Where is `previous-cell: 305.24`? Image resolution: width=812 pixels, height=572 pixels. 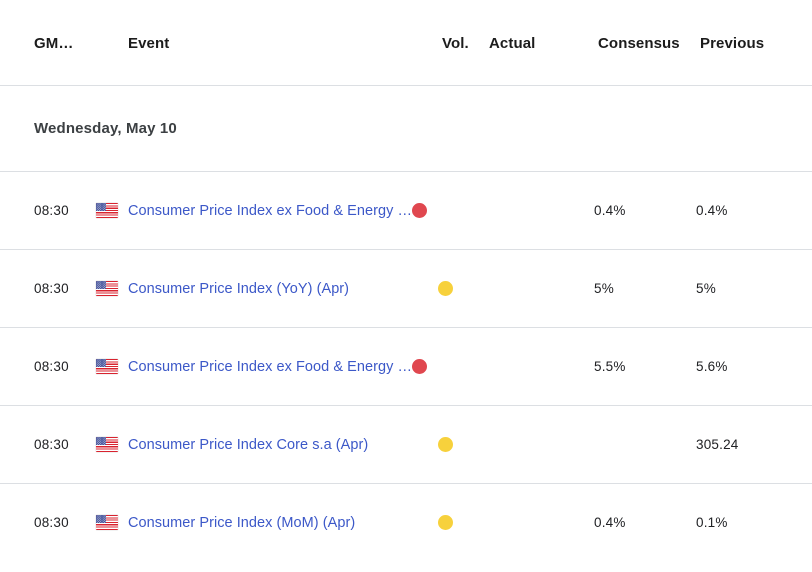
previous-cell: 305.24 is located at coordinates (746, 445).